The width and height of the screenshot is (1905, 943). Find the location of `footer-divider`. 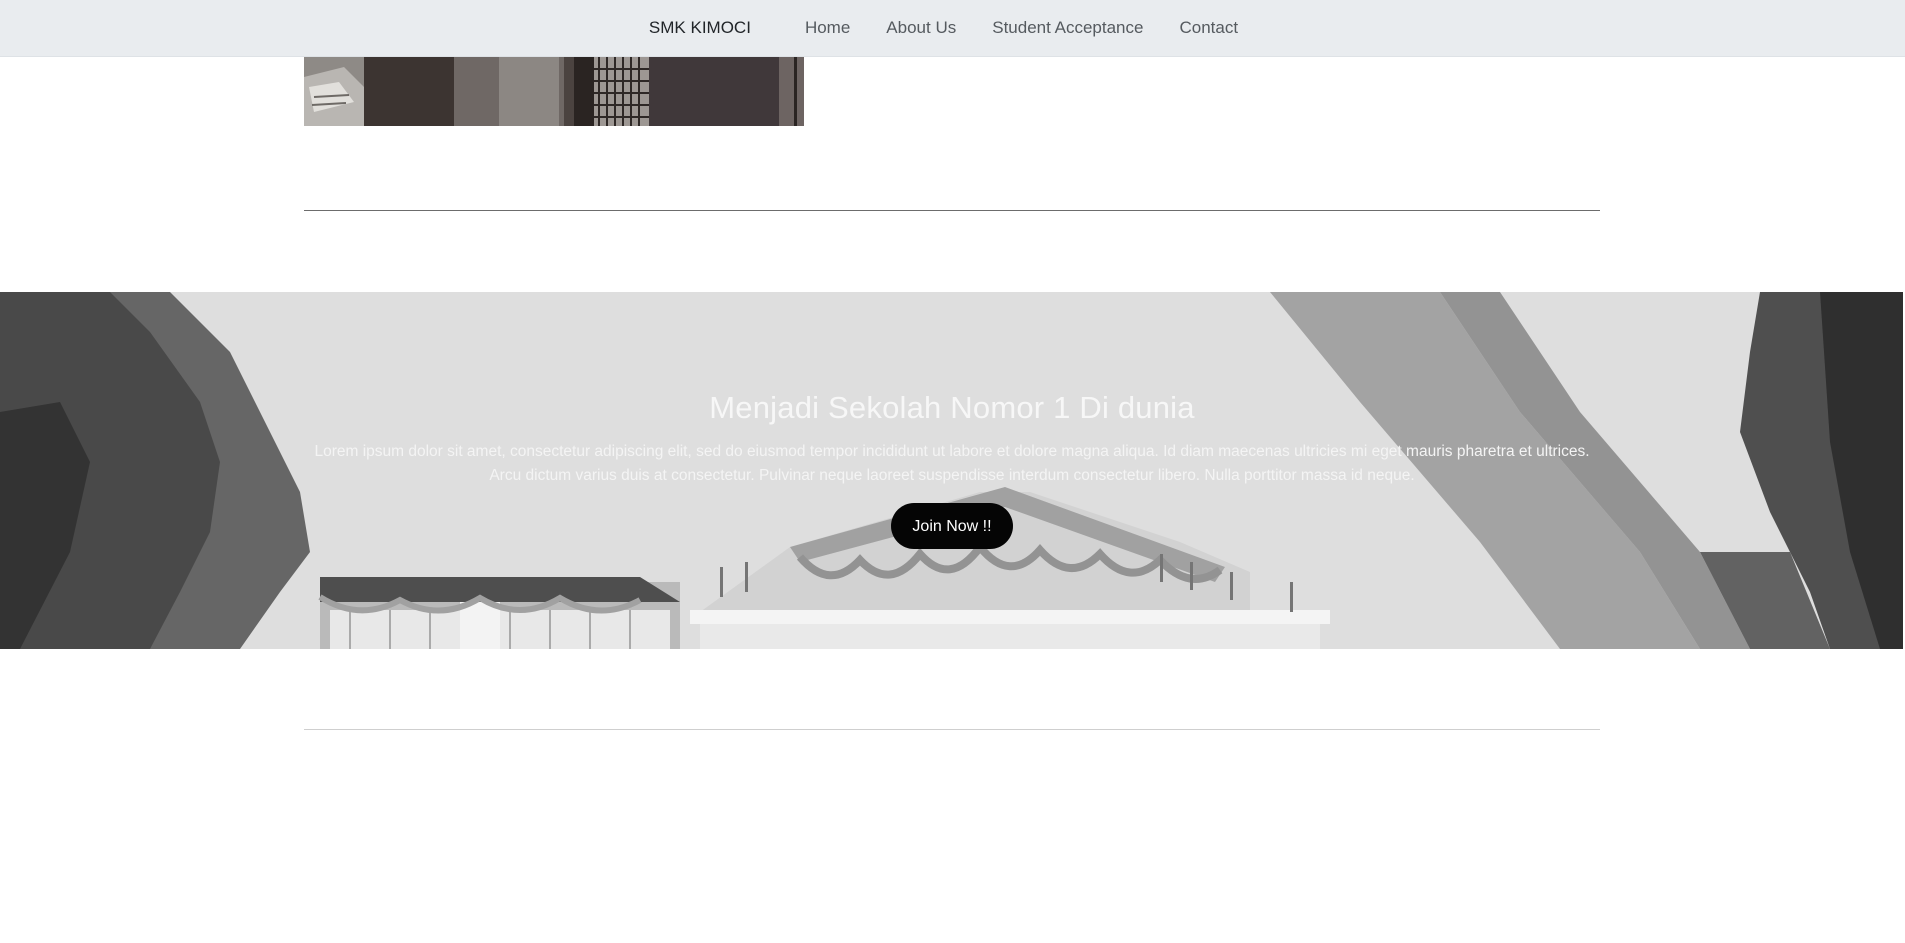

footer-divider is located at coordinates (952, 729).